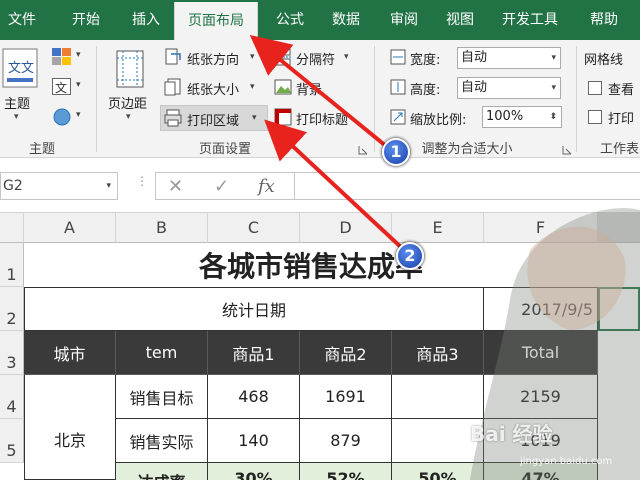  What do you see at coordinates (221, 186) in the screenshot?
I see `enter-icon: ✓` at bounding box center [221, 186].